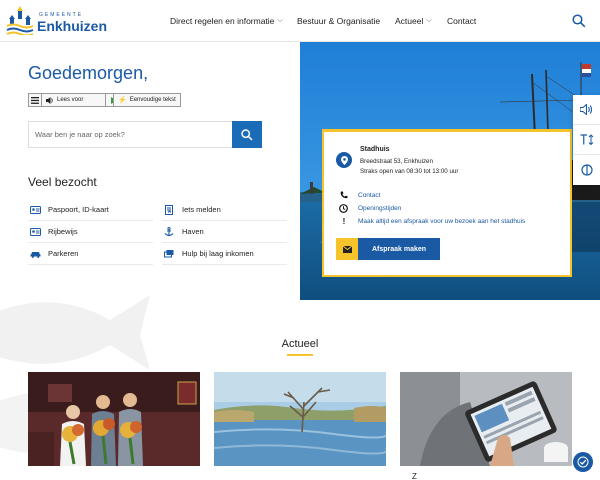  Describe the element at coordinates (347, 249) in the screenshot. I see `envelope-icon` at that location.